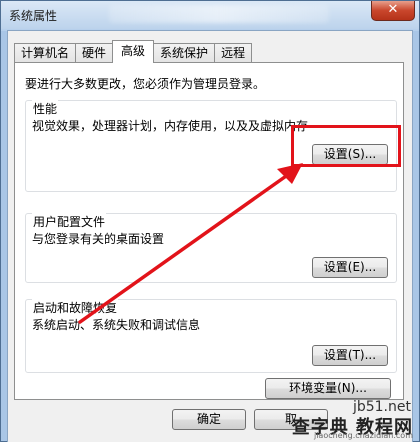 The width and height of the screenshot is (420, 442). Describe the element at coordinates (342, 420) in the screenshot. I see `watermark: jb51.net 查字典 教程网 jiaocheng.chazidian.com` at that location.